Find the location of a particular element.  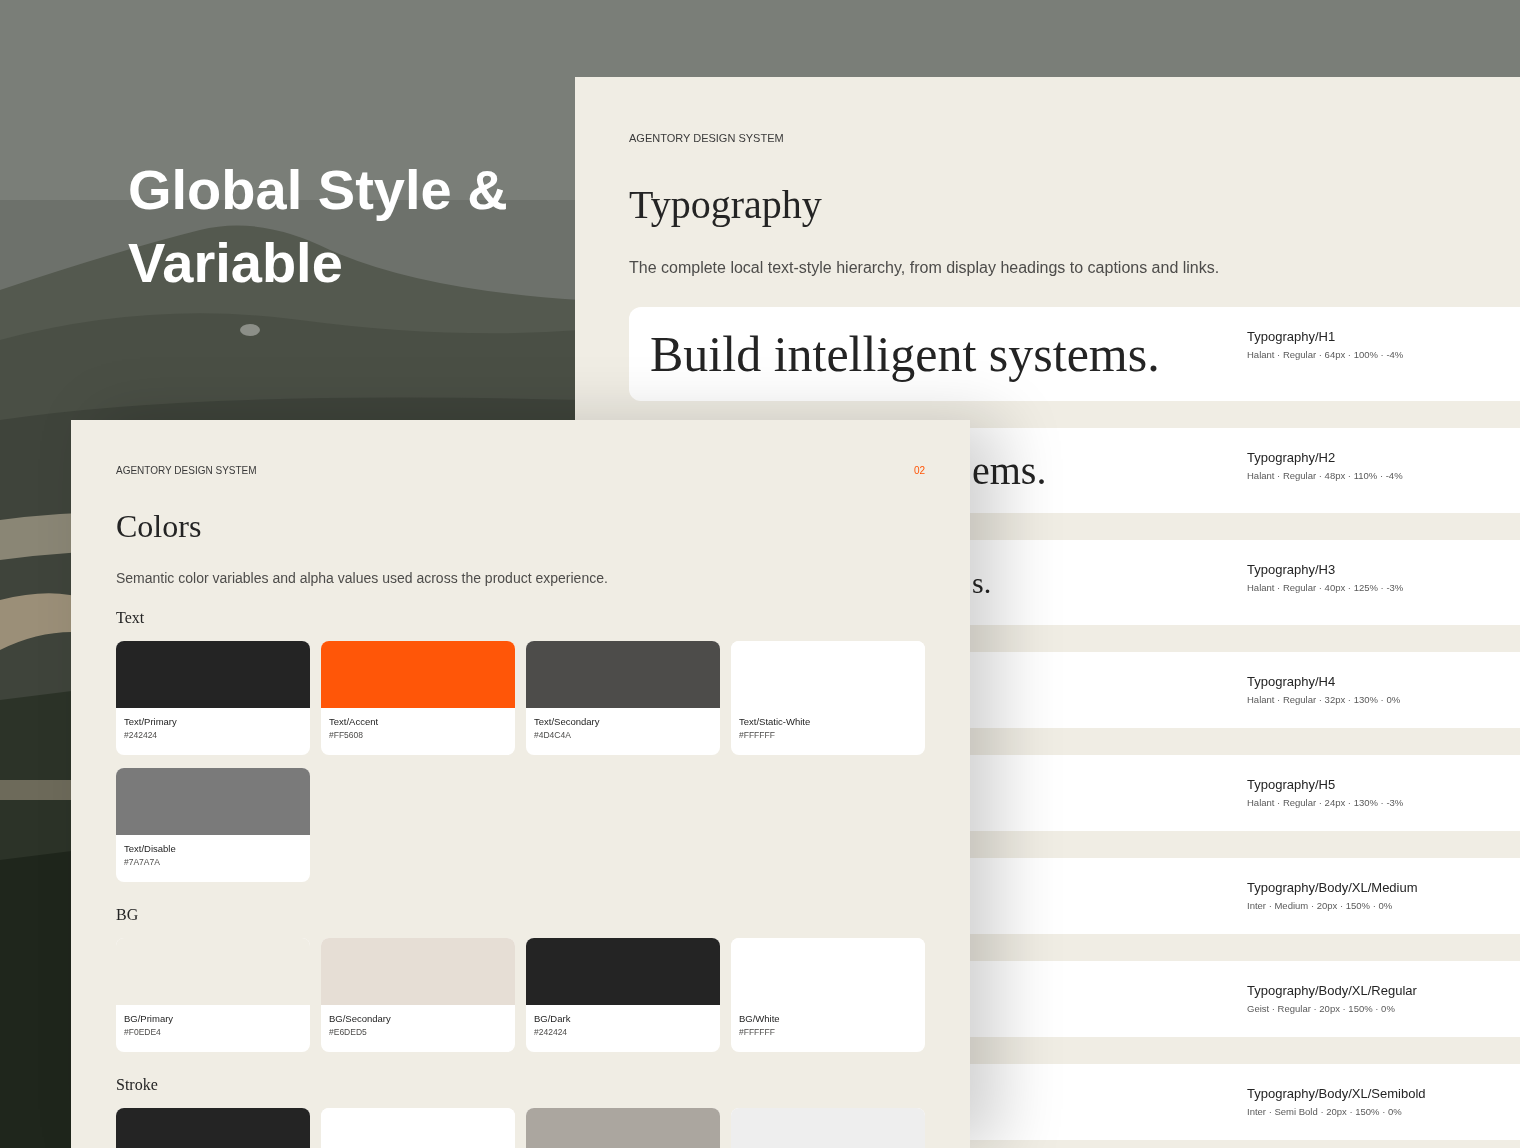

color-name: Text/Static-White is located at coordinates (775, 722).